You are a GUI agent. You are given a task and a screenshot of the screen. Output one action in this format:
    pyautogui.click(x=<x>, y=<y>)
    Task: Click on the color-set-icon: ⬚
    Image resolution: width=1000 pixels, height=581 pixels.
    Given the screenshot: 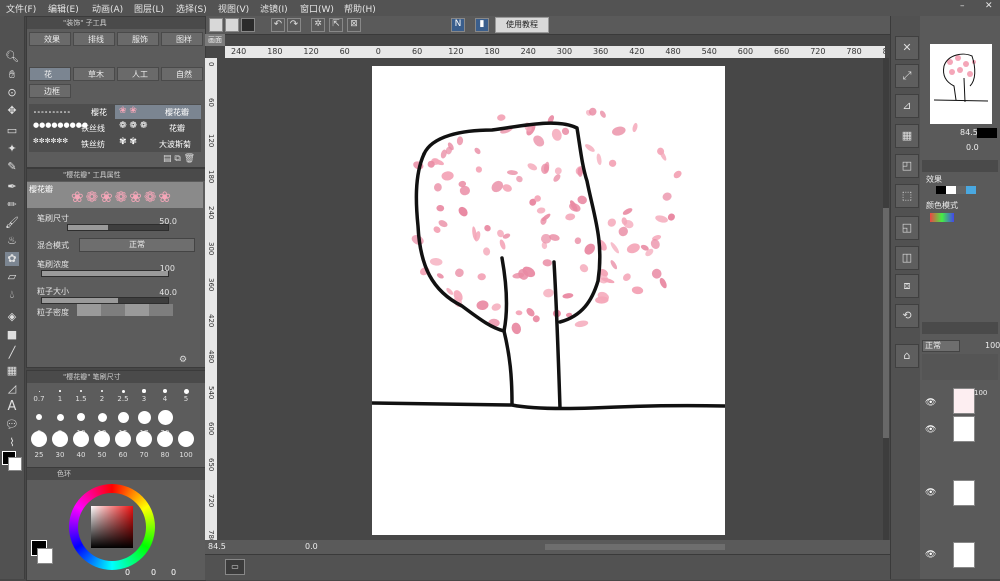 What is the action you would take?
    pyautogui.click(x=907, y=196)
    